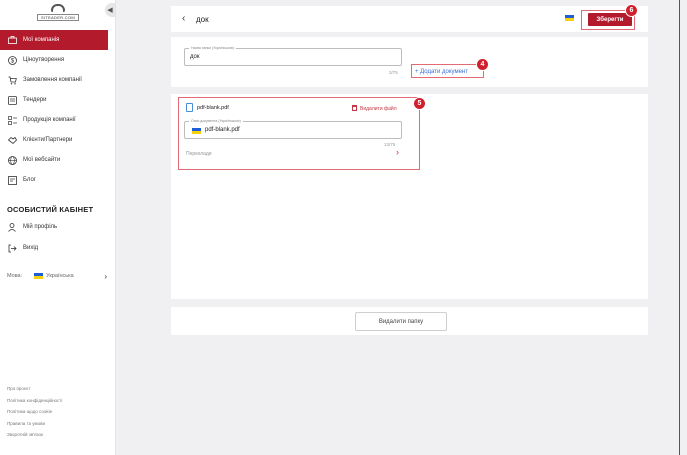 This screenshot has width=687, height=455. I want to click on blog-icon, so click(12, 180).